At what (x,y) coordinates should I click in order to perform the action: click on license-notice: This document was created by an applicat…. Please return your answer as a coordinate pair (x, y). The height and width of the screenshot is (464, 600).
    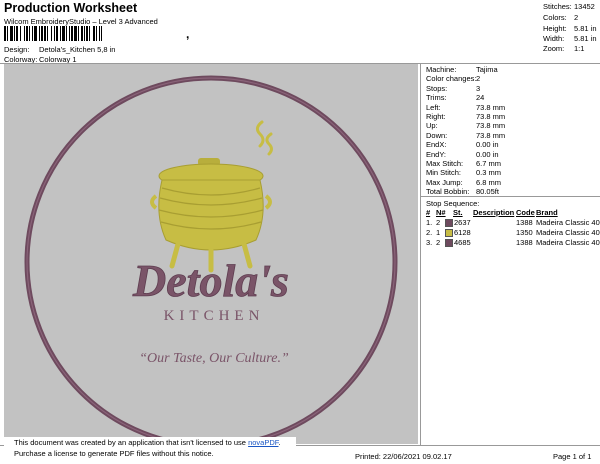
    Looking at the image, I should click on (150, 449).